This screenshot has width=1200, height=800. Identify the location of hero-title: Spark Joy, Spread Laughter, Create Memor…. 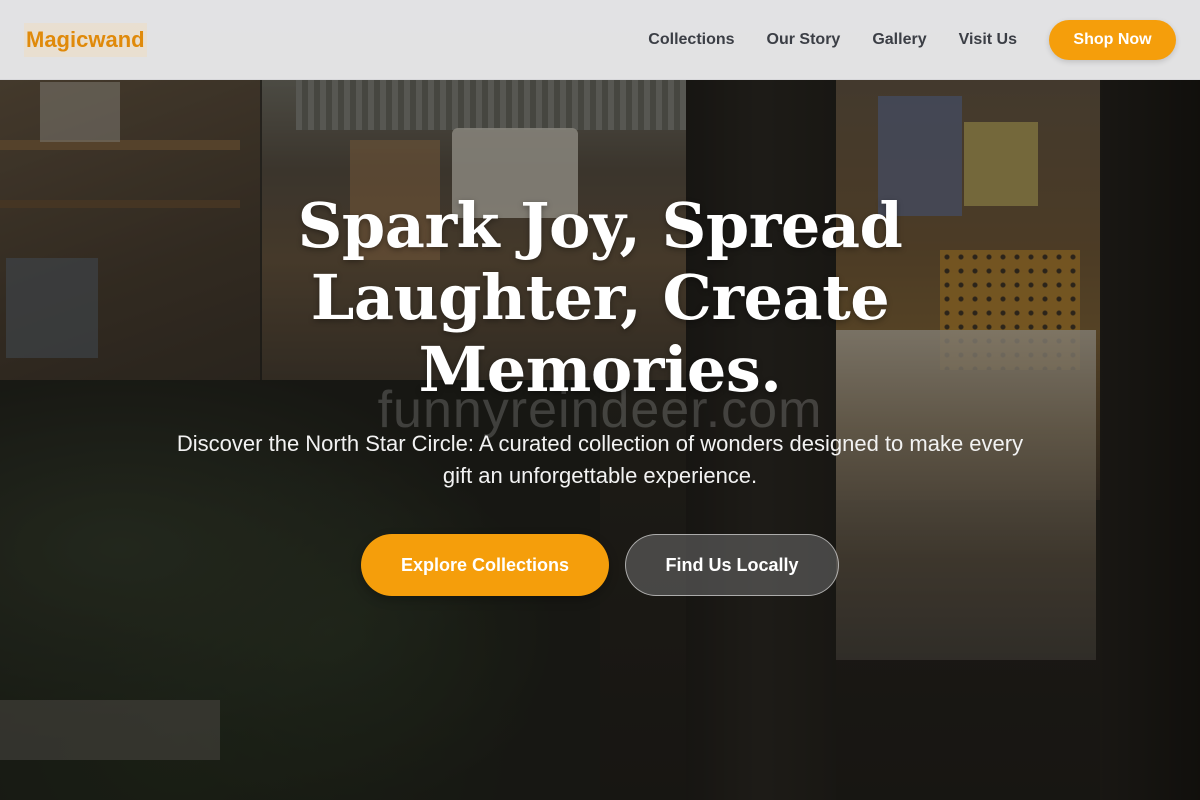
(600, 297).